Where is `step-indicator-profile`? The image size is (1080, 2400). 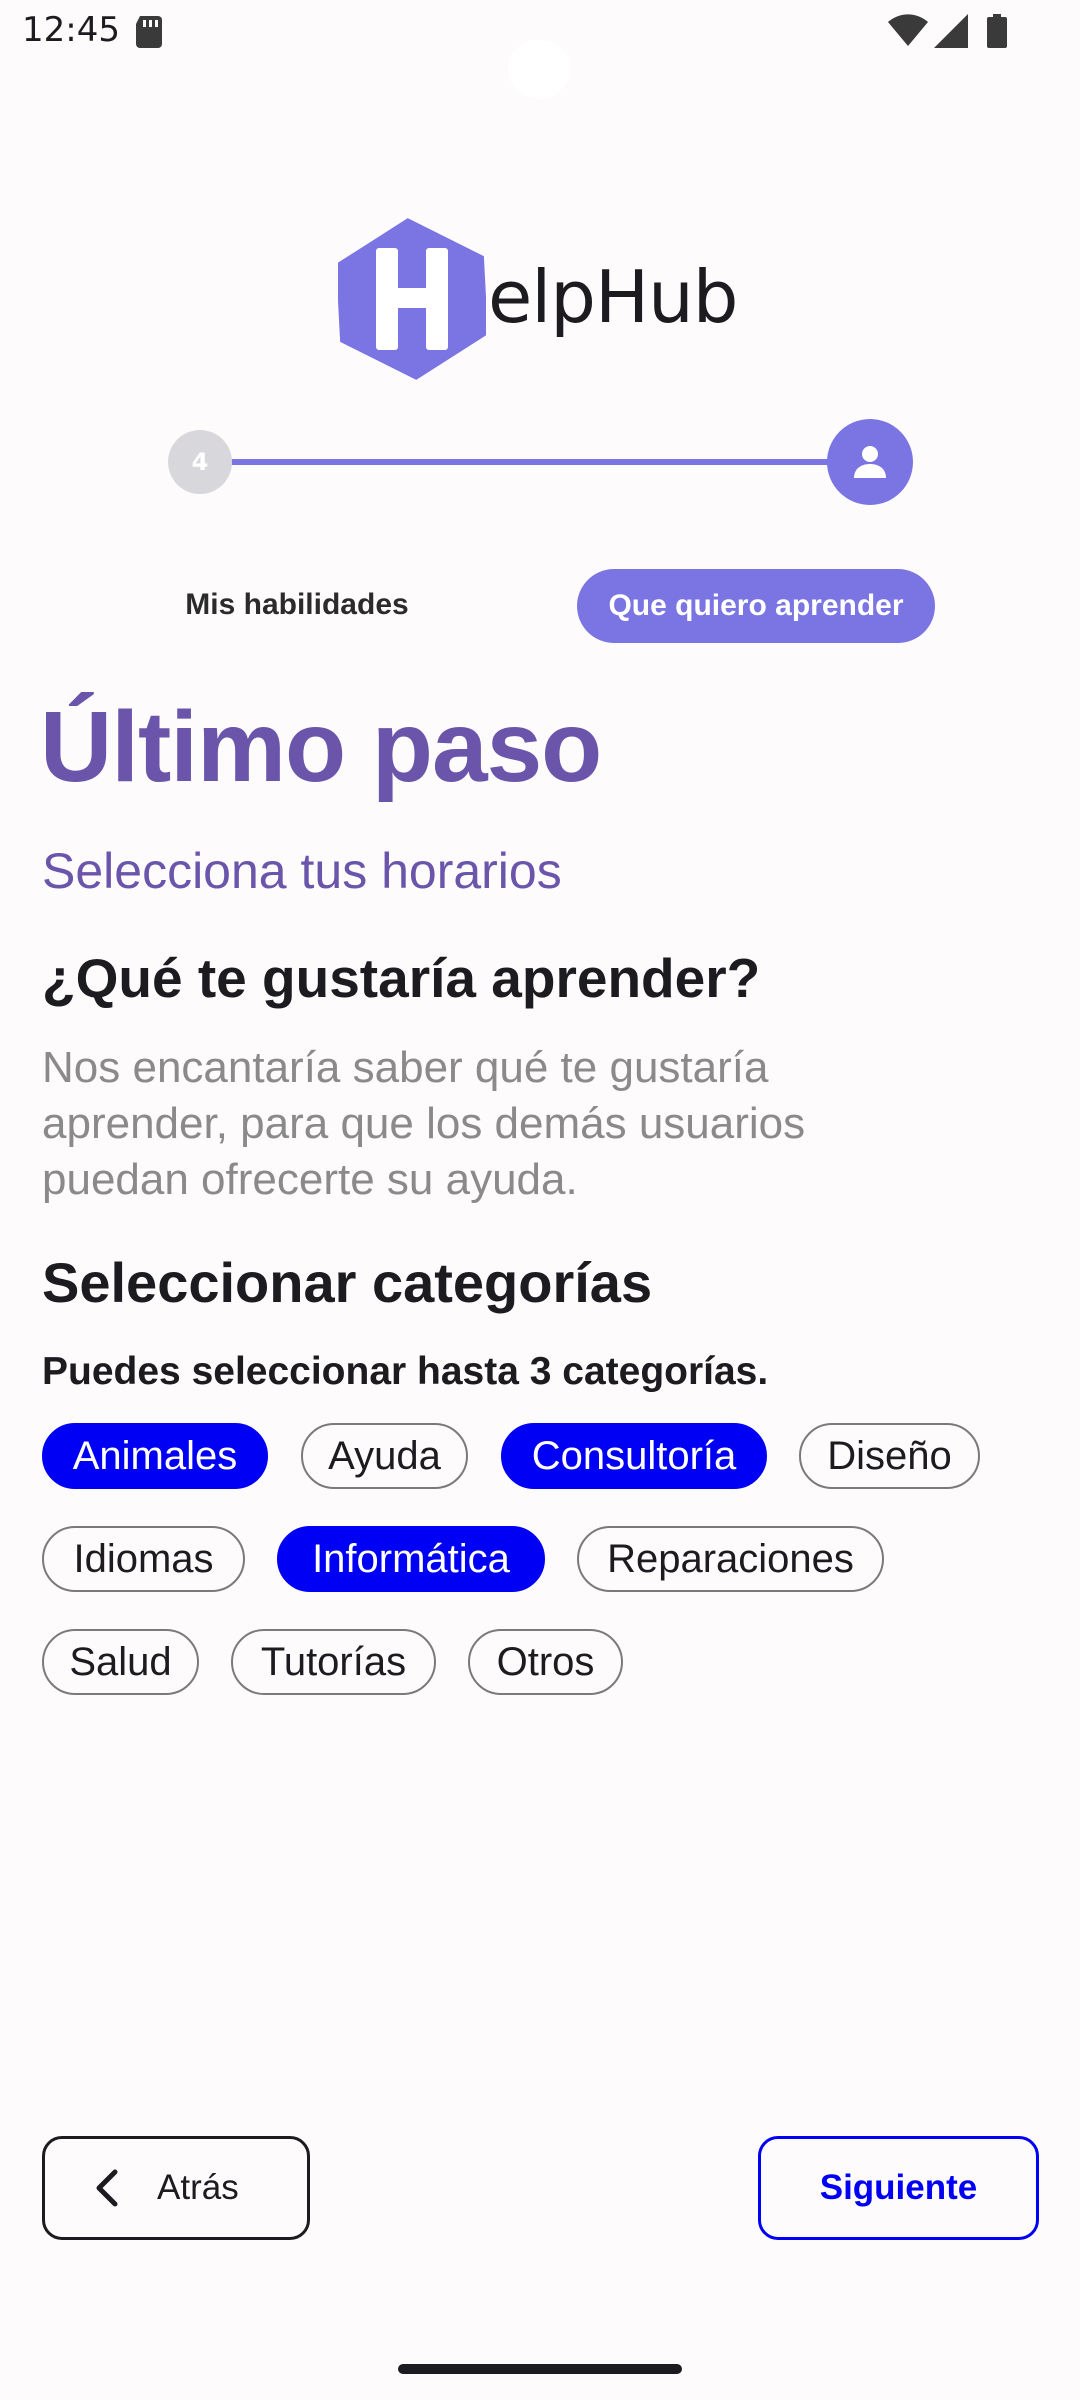
step-indicator-profile is located at coordinates (870, 462).